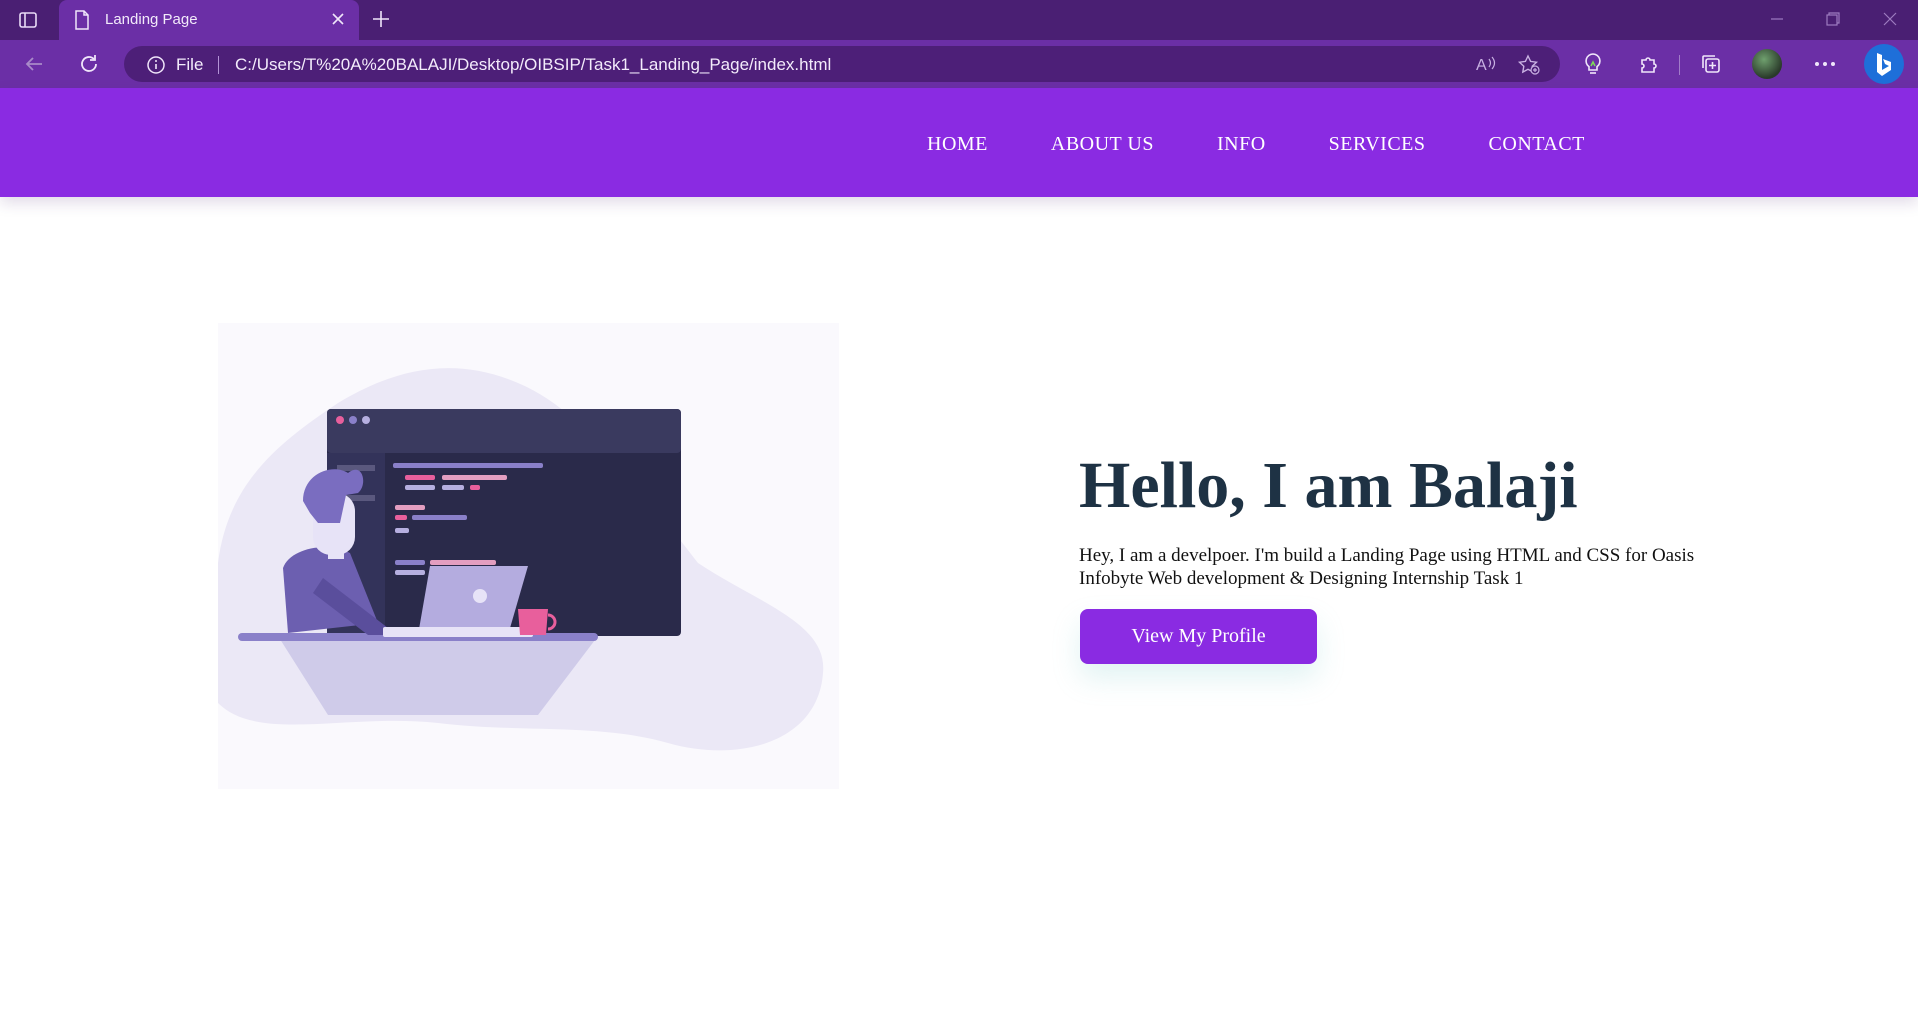 This screenshot has width=1918, height=1020. What do you see at coordinates (1777, 21) in the screenshot?
I see `minimize-icon` at bounding box center [1777, 21].